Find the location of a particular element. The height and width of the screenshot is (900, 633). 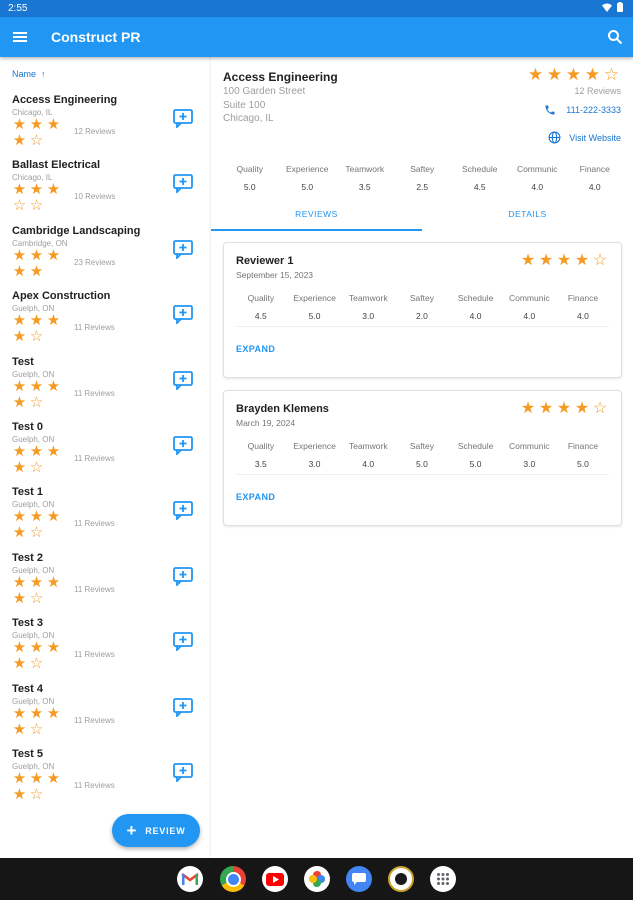

company-list-item: Test 5 Guelph, ON ★ ★ ★ ★ ☆ 11 Reviews is located at coordinates (105, 780).